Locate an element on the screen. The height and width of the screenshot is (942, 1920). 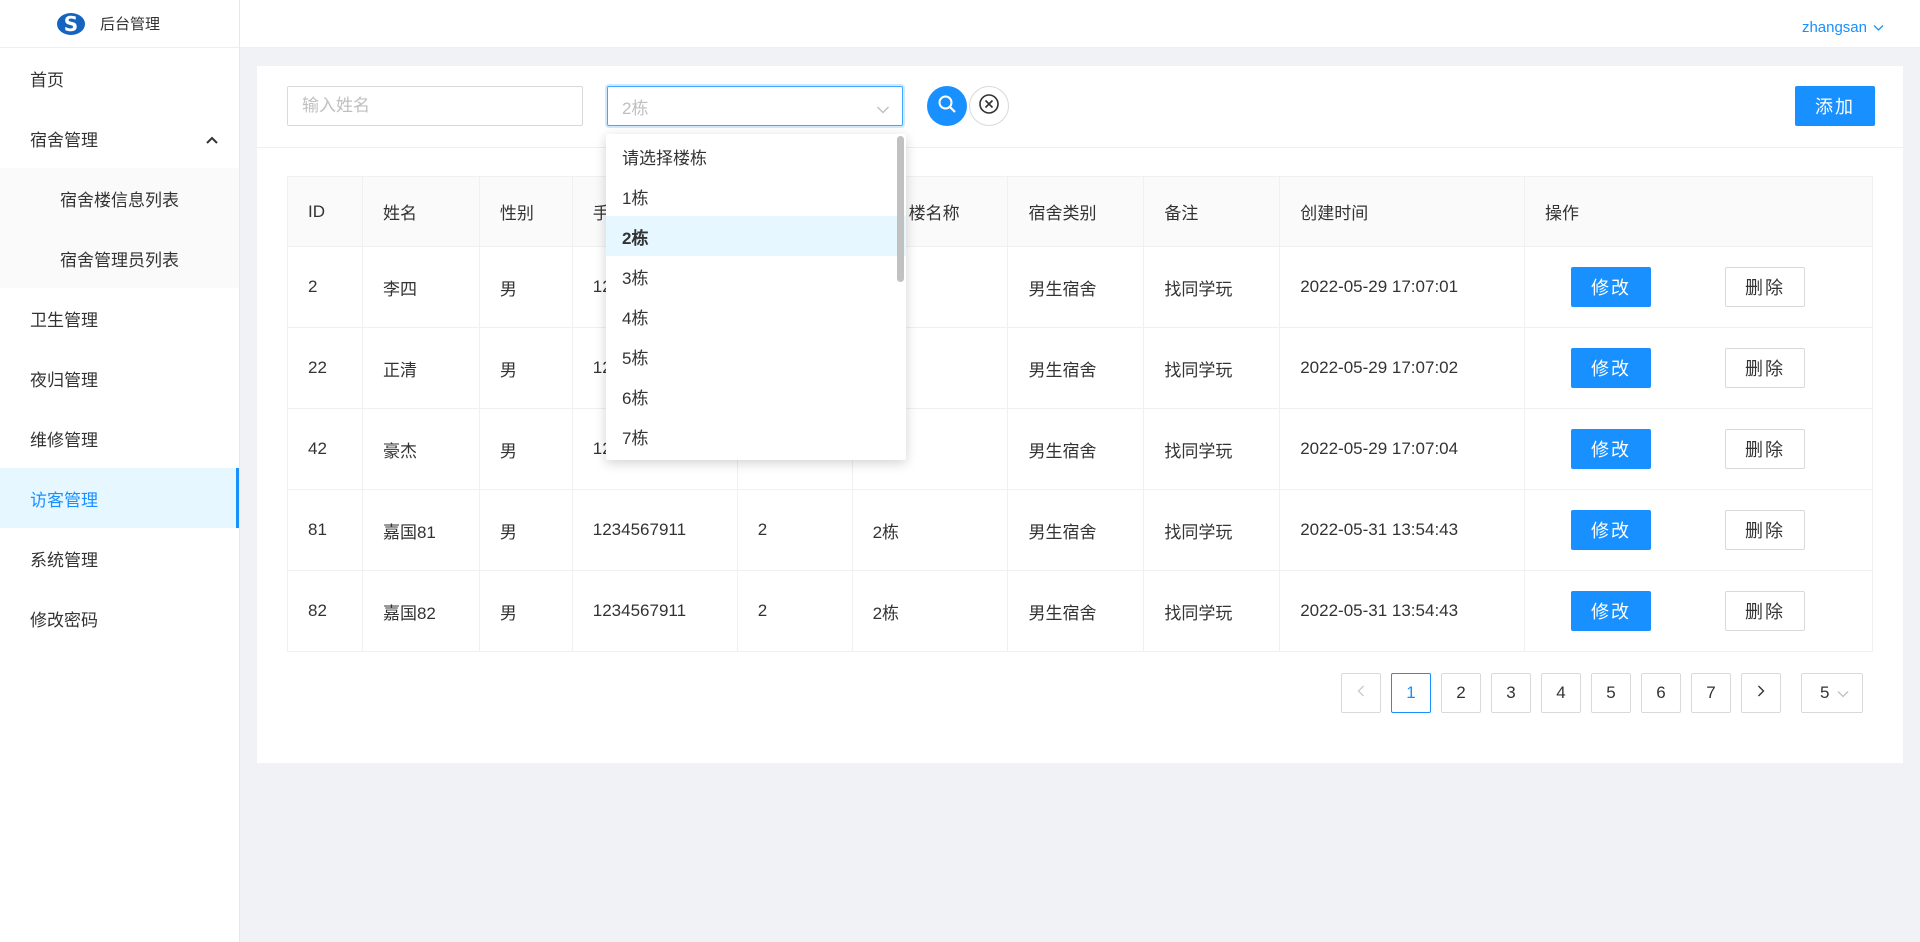
building-dropdown: 请选择楼栋 1栋 2栋 3栋 4栋 5栋 6栋 7栋 is located at coordinates (756, 297).